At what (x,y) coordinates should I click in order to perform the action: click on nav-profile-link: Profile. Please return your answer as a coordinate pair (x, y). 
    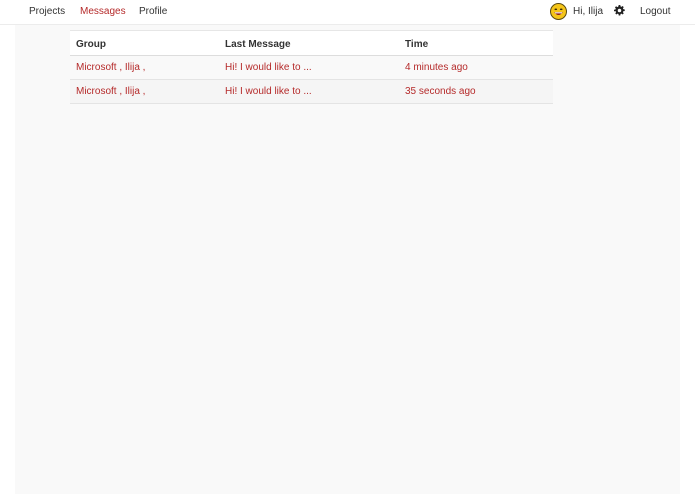
    Looking at the image, I should click on (153, 11).